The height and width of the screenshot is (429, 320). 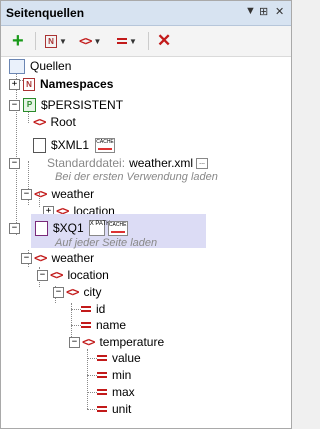 What do you see at coordinates (40, 66) in the screenshot?
I see `tree-root-sources: Quellen` at bounding box center [40, 66].